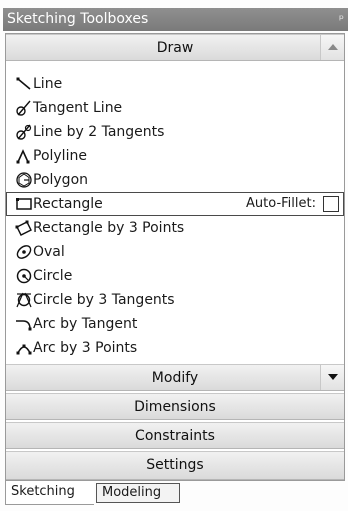 This screenshot has width=348, height=511. What do you see at coordinates (24, 325) in the screenshot?
I see `arc-by-tangent-icon` at bounding box center [24, 325].